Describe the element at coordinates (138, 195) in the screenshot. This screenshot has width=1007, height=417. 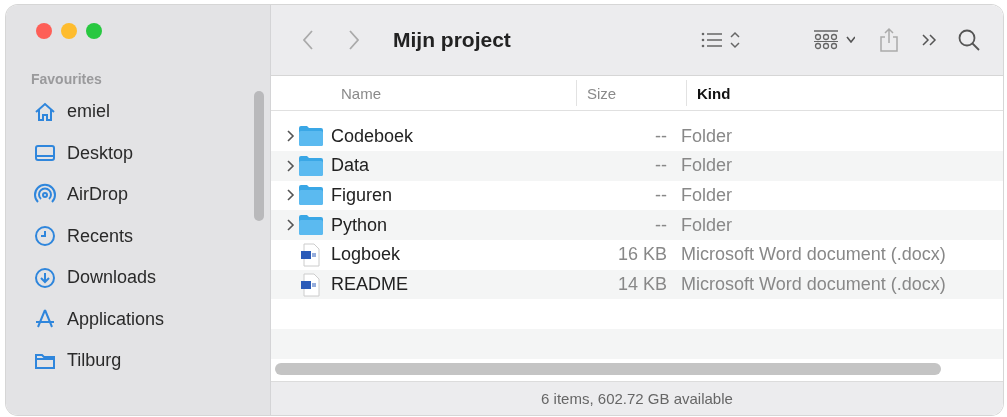
I see `sidebar-item: AirDrop` at that location.